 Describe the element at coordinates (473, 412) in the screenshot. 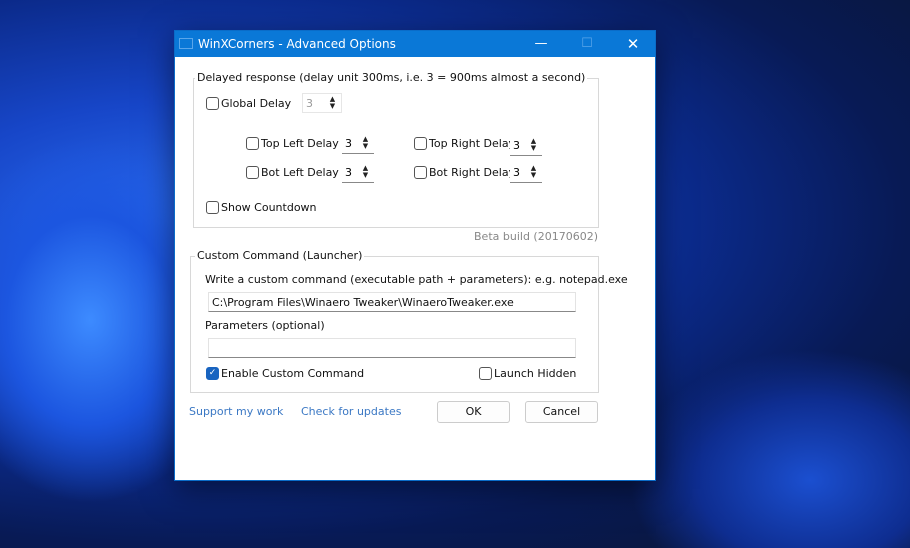

I see `ok-button: OK` at that location.